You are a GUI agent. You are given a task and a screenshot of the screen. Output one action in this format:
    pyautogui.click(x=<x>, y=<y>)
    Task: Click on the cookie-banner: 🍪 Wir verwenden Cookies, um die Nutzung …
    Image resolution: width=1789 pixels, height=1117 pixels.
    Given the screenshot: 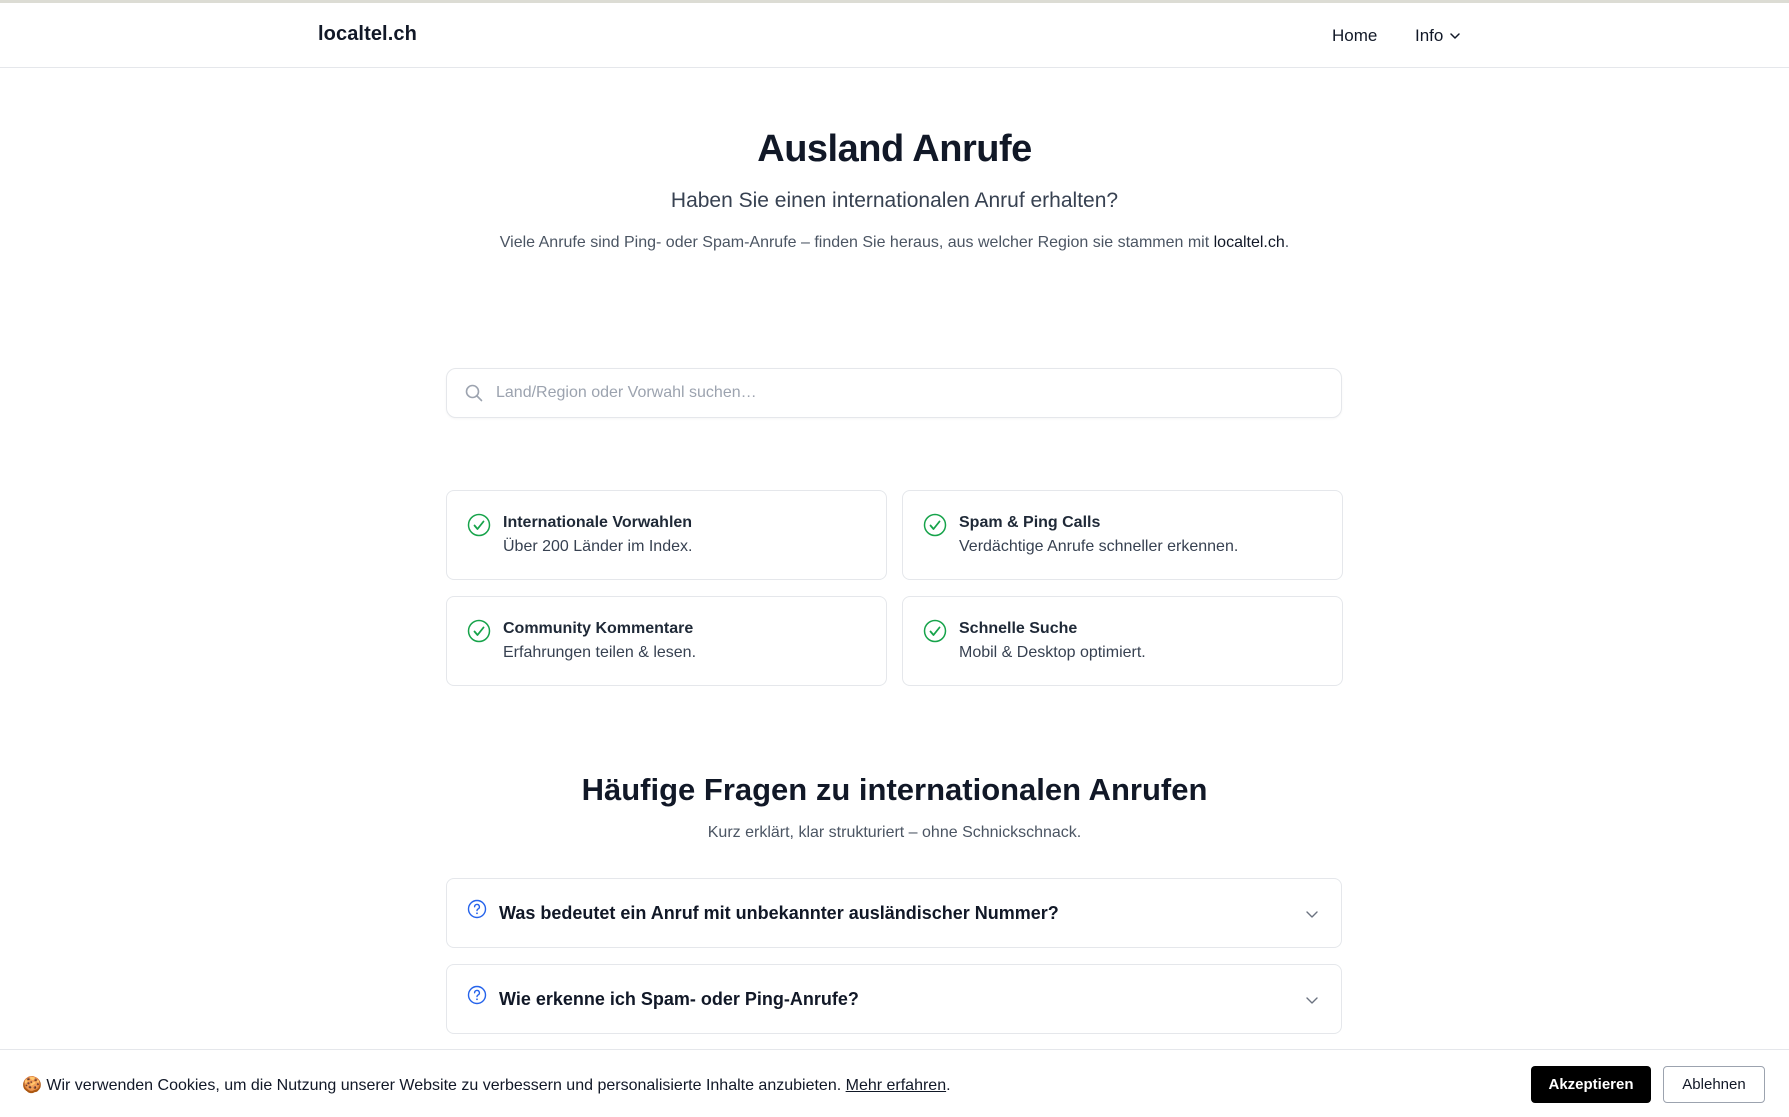 What is the action you would take?
    pyautogui.click(x=894, y=1083)
    